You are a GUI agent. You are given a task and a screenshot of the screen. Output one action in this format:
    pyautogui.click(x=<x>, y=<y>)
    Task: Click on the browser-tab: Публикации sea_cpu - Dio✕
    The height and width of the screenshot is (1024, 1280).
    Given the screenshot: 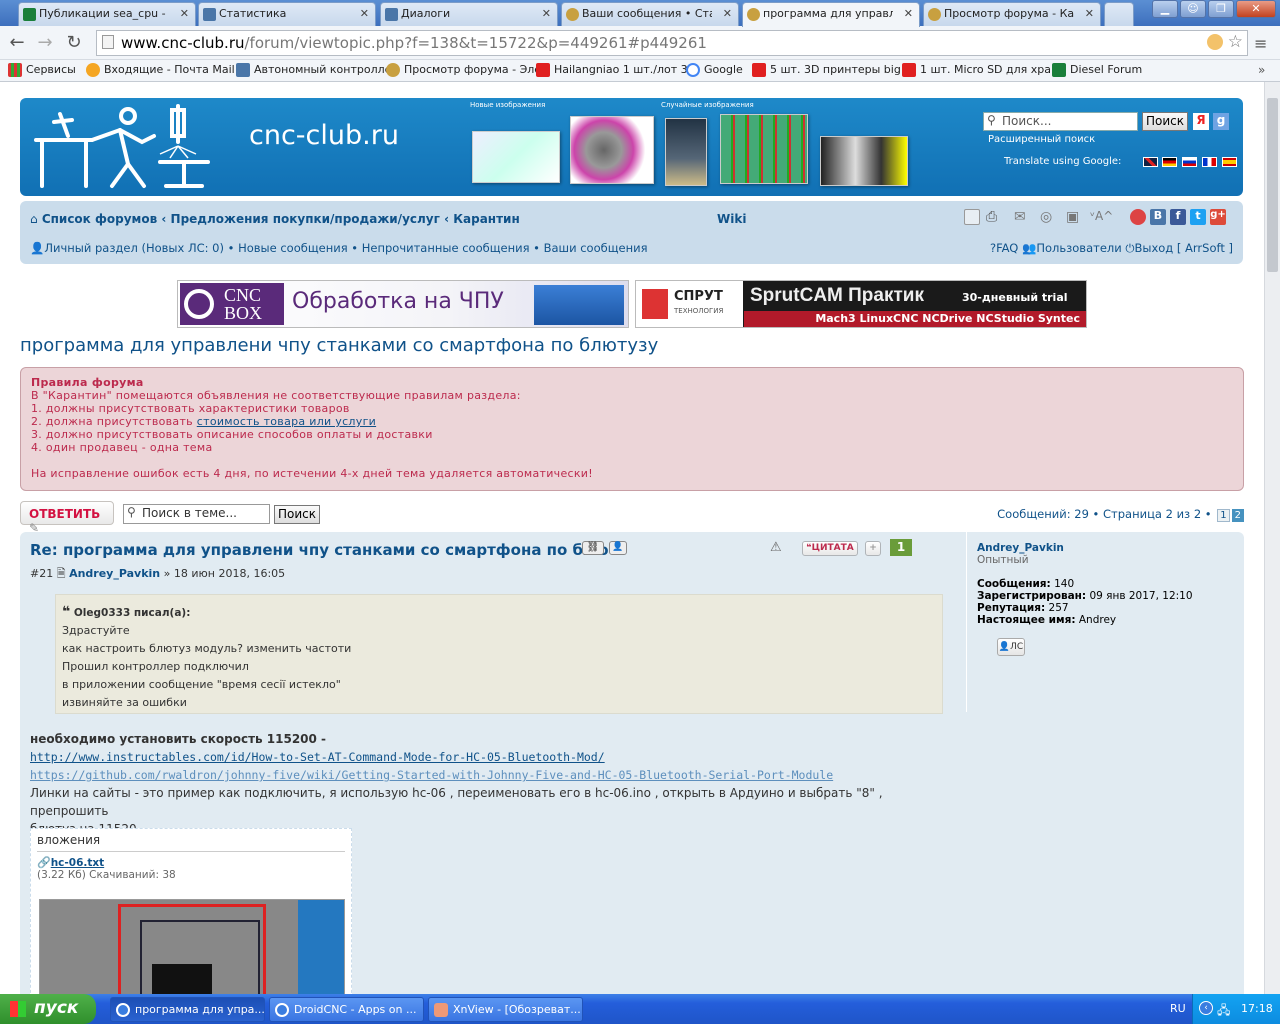 What is the action you would take?
    pyautogui.click(x=107, y=14)
    